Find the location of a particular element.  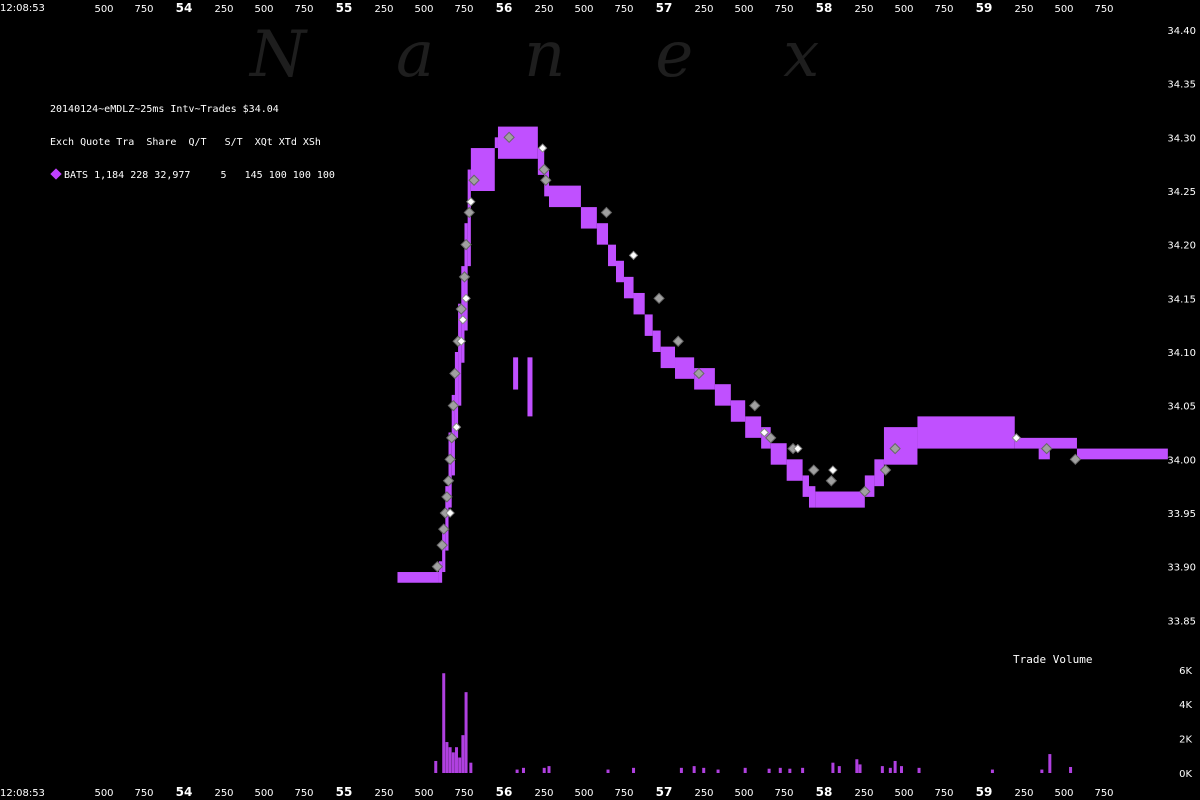

x-tick-bottom: 57 is located at coordinates (664, 792).